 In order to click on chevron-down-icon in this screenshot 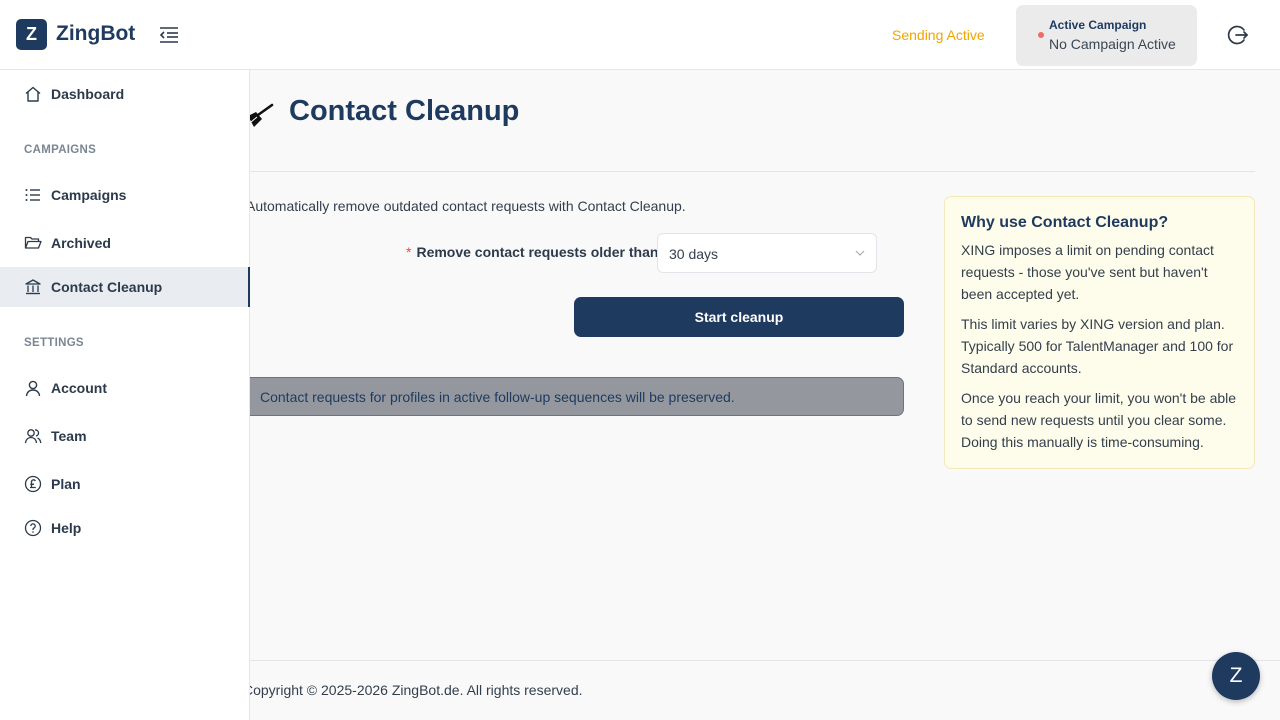, I will do `click(860, 253)`.